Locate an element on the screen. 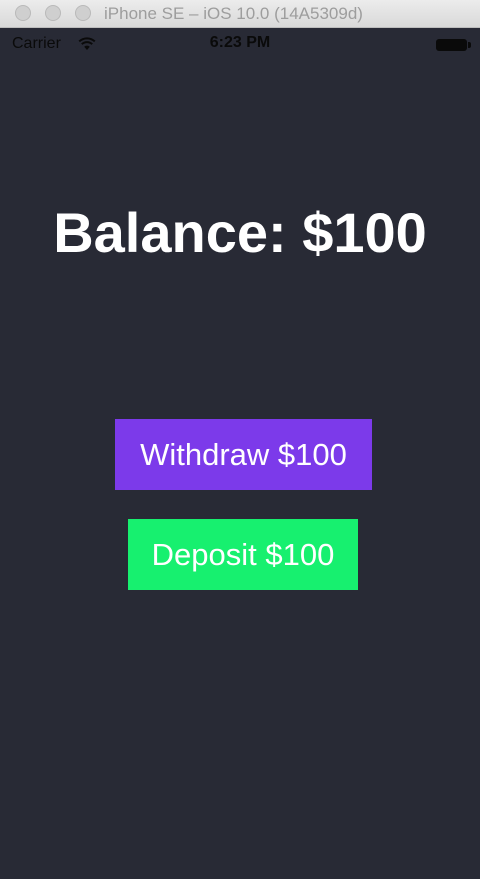 The height and width of the screenshot is (879, 480). minimize-window-button is located at coordinates (53, 13).